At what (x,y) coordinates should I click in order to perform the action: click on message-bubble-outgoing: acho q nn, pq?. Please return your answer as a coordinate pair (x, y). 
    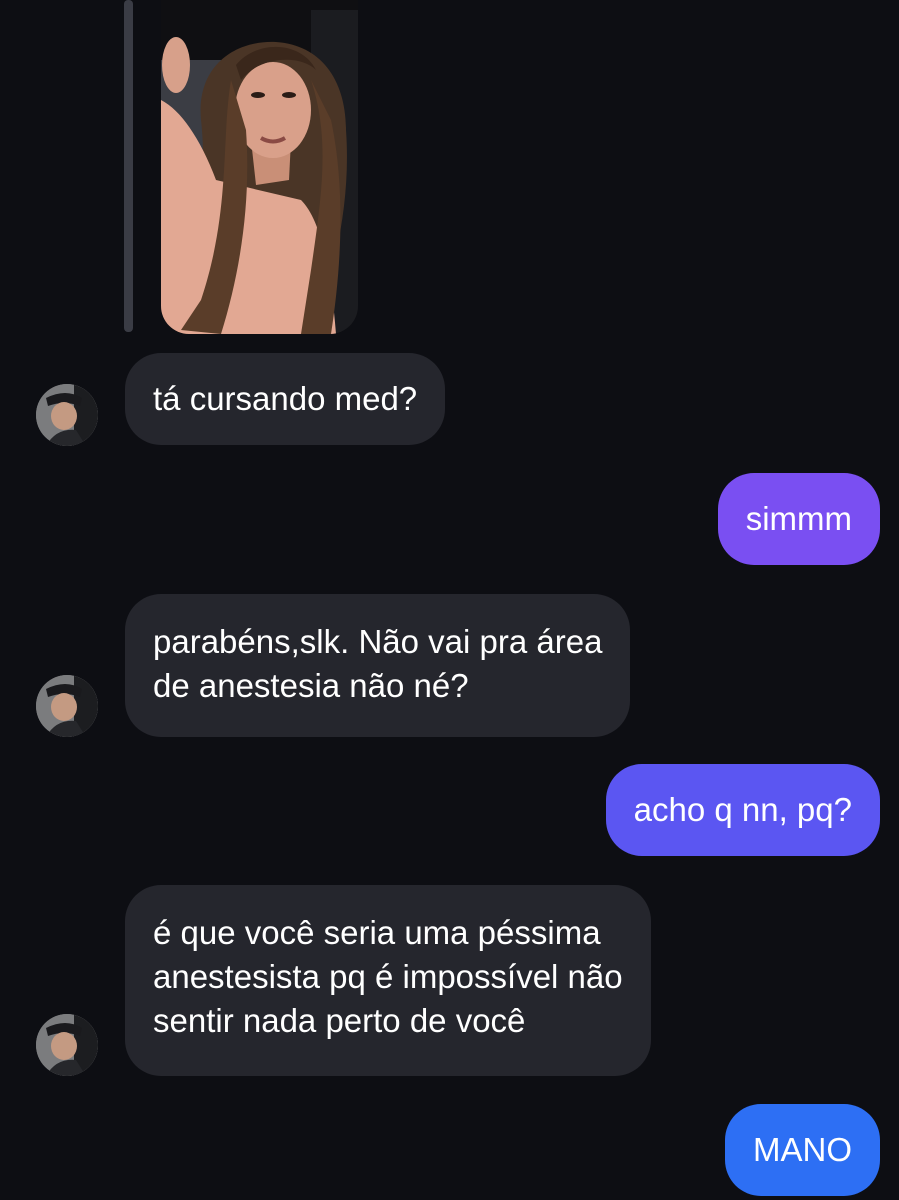
    Looking at the image, I should click on (742, 810).